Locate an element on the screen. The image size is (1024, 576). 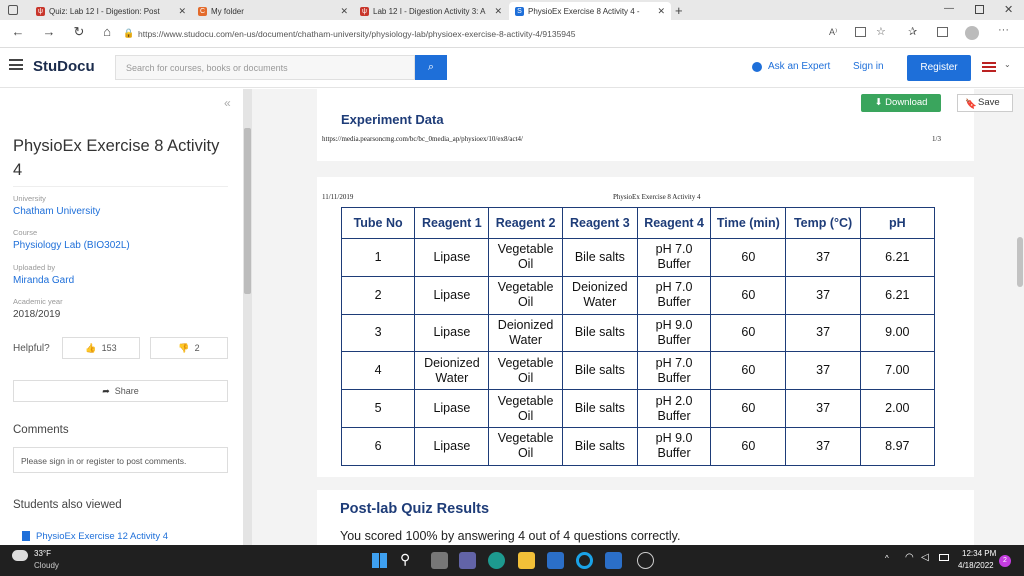
window-close-icon: ✕ is located at coordinates (1008, 9).